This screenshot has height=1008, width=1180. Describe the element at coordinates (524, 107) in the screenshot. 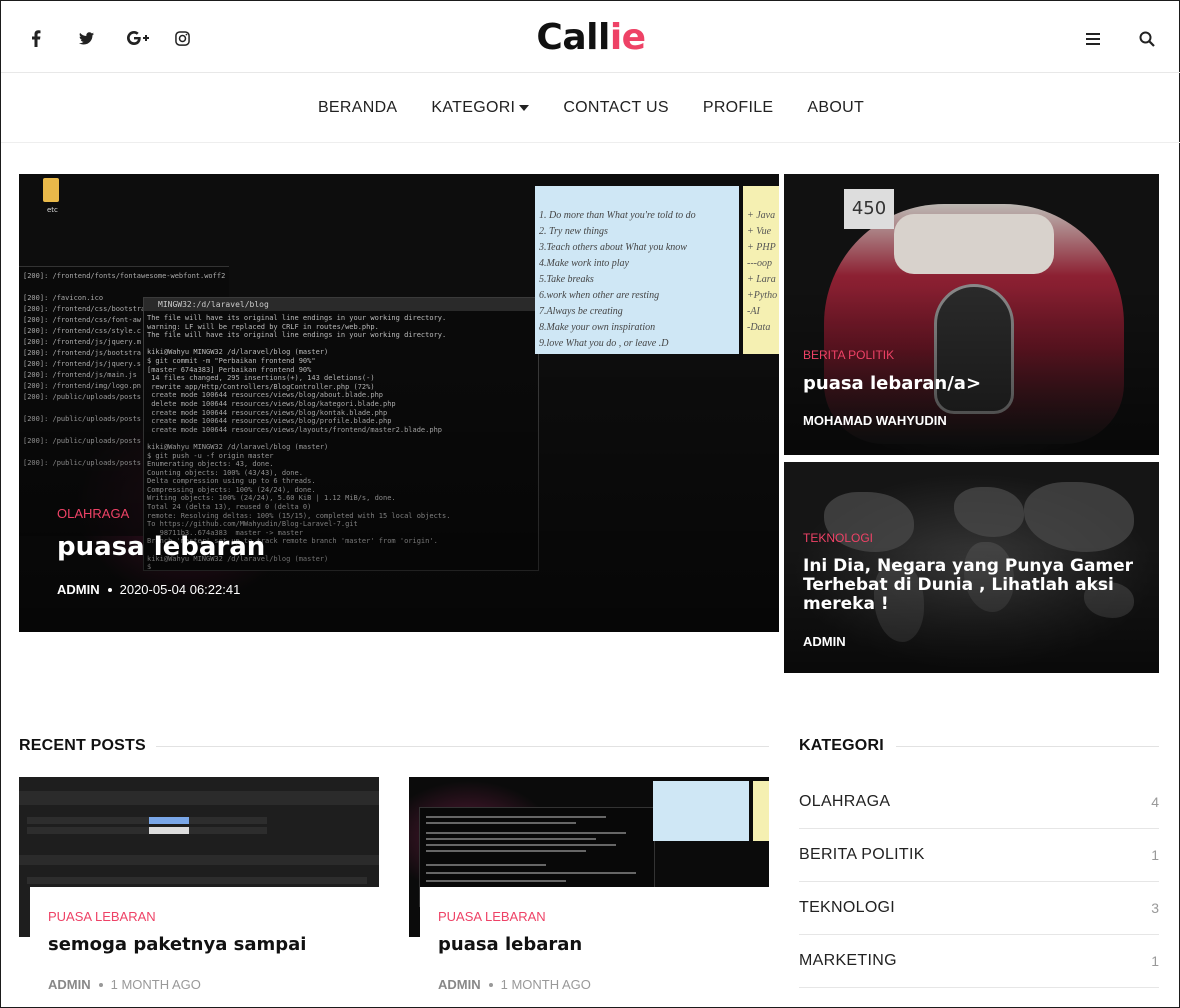

I see `caret-down-icon` at that location.